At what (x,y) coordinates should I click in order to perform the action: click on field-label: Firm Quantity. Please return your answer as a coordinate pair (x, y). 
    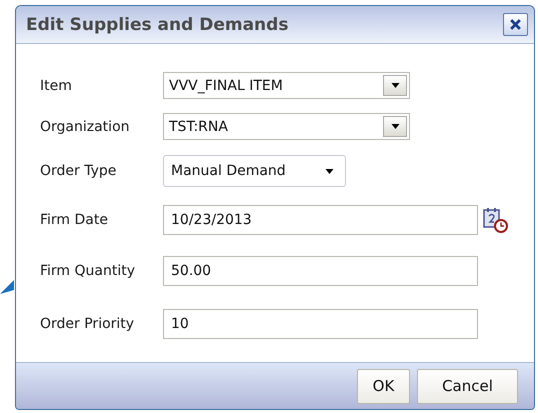
    Looking at the image, I should click on (88, 271).